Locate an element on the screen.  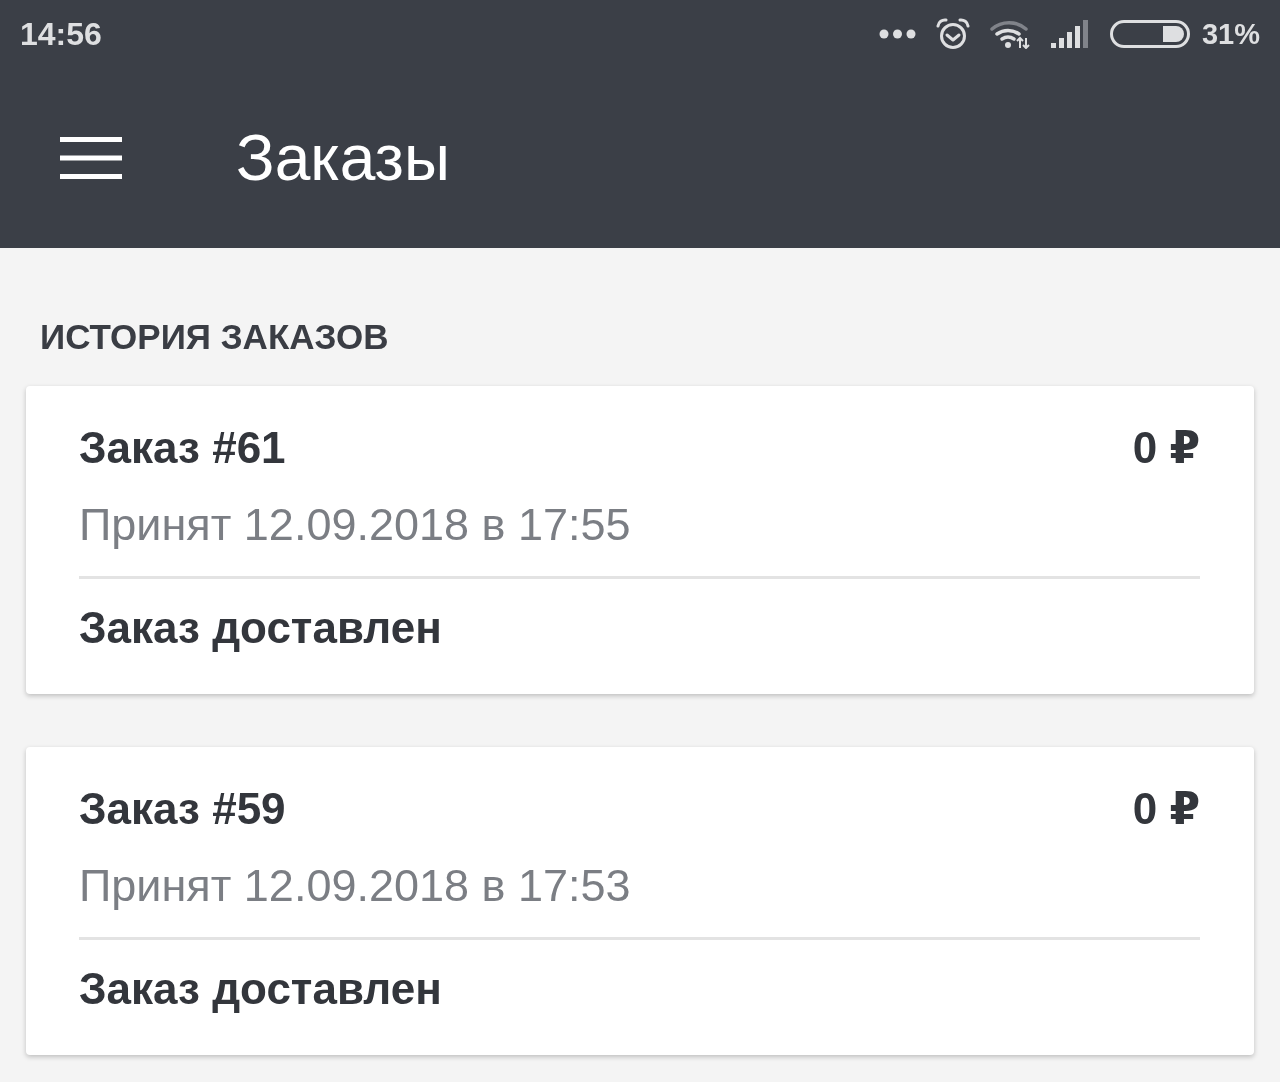
alarm-clock-icon is located at coordinates (952, 34).